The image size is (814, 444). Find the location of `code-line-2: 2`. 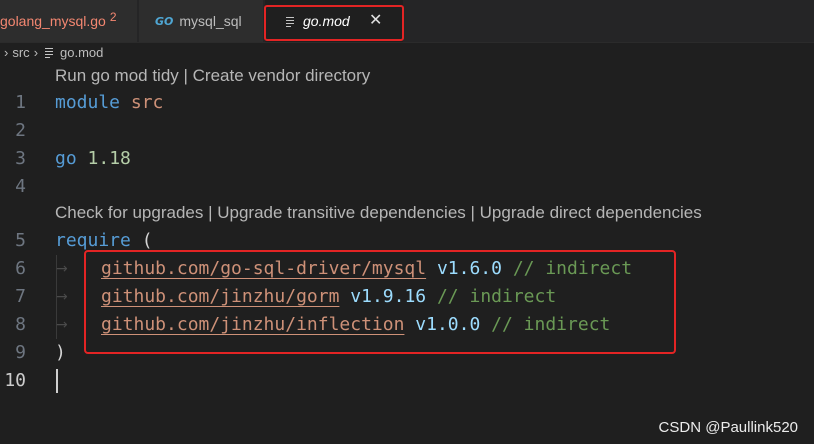

code-line-2: 2 is located at coordinates (407, 131).